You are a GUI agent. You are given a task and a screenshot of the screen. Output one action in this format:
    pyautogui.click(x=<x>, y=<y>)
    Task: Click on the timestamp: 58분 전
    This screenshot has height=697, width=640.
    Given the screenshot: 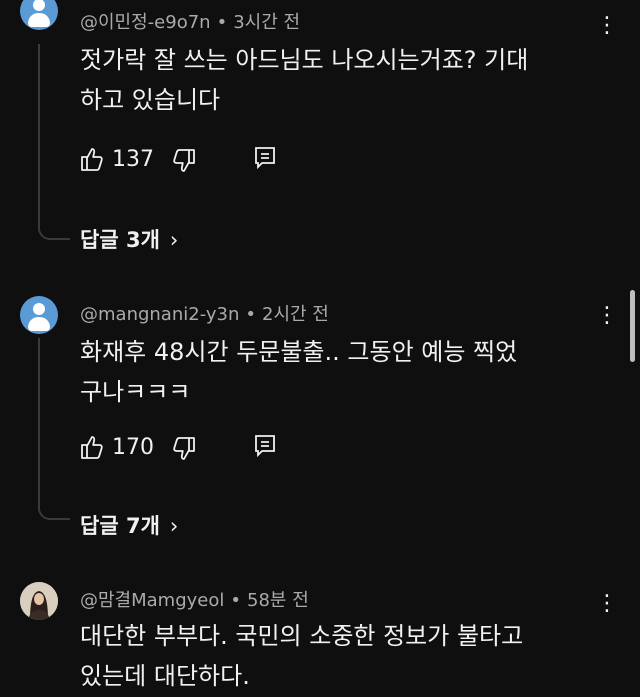 What is the action you would take?
    pyautogui.click(x=278, y=600)
    